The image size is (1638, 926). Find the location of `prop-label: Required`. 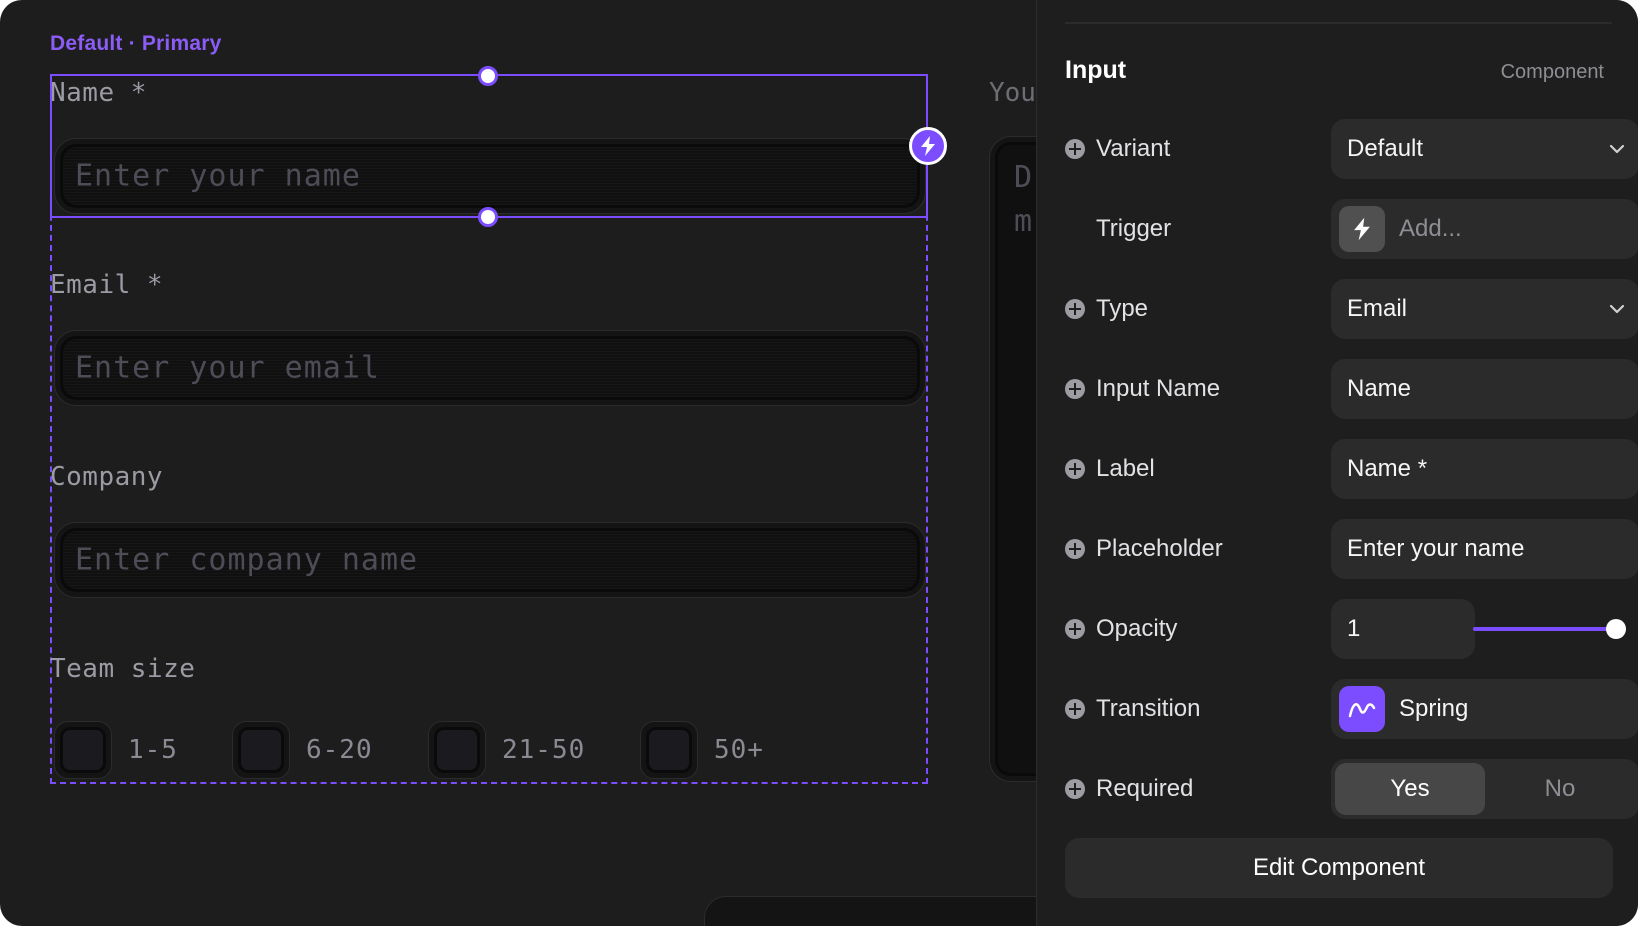

prop-label: Required is located at coordinates (1145, 788).